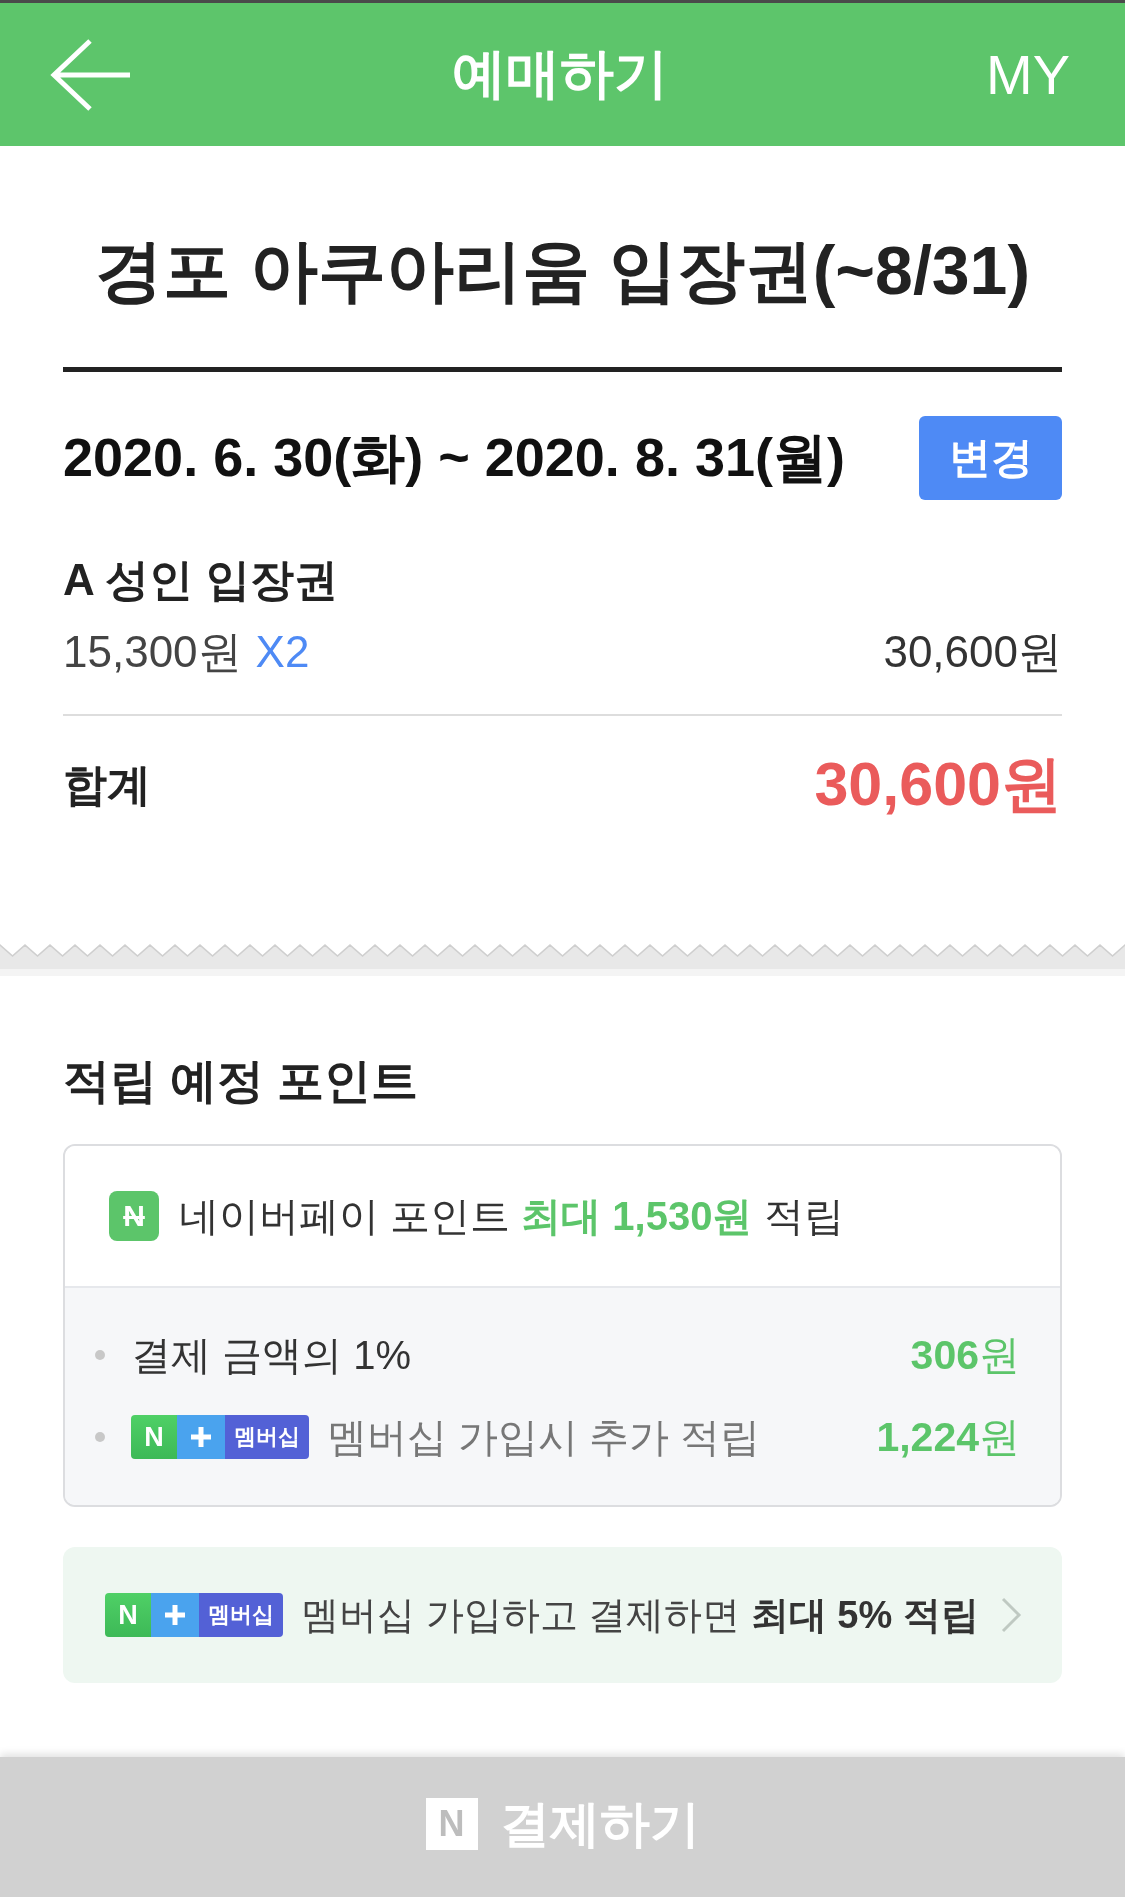  I want to click on detail-label: 멤버십 가입시 추가 적립, so click(544, 1437).